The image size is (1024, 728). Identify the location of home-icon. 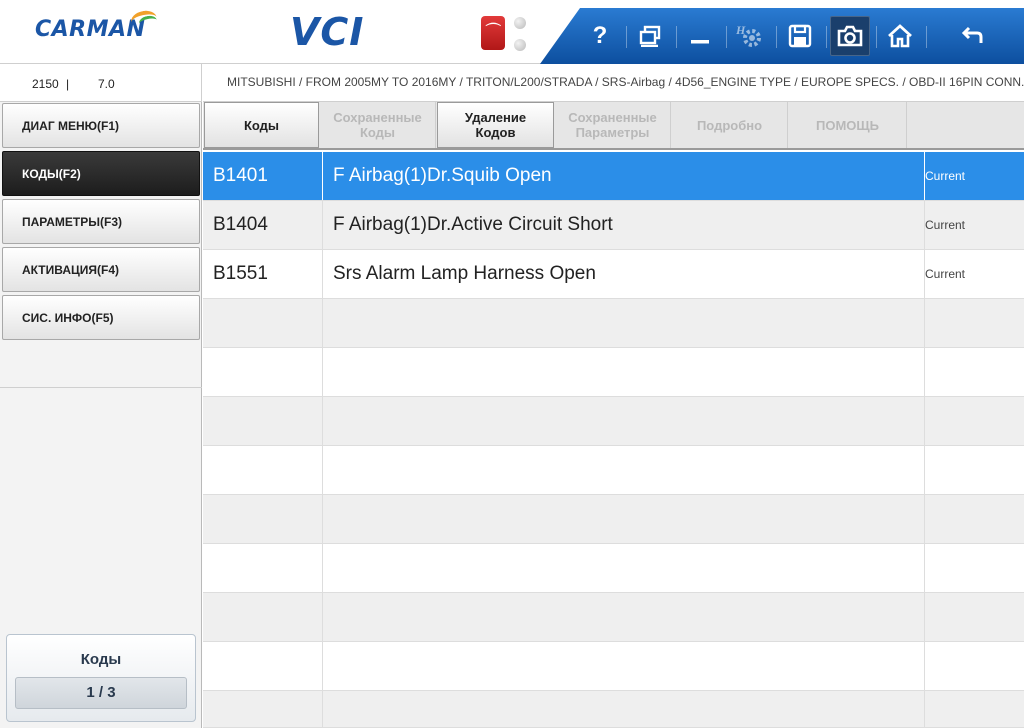
(900, 36).